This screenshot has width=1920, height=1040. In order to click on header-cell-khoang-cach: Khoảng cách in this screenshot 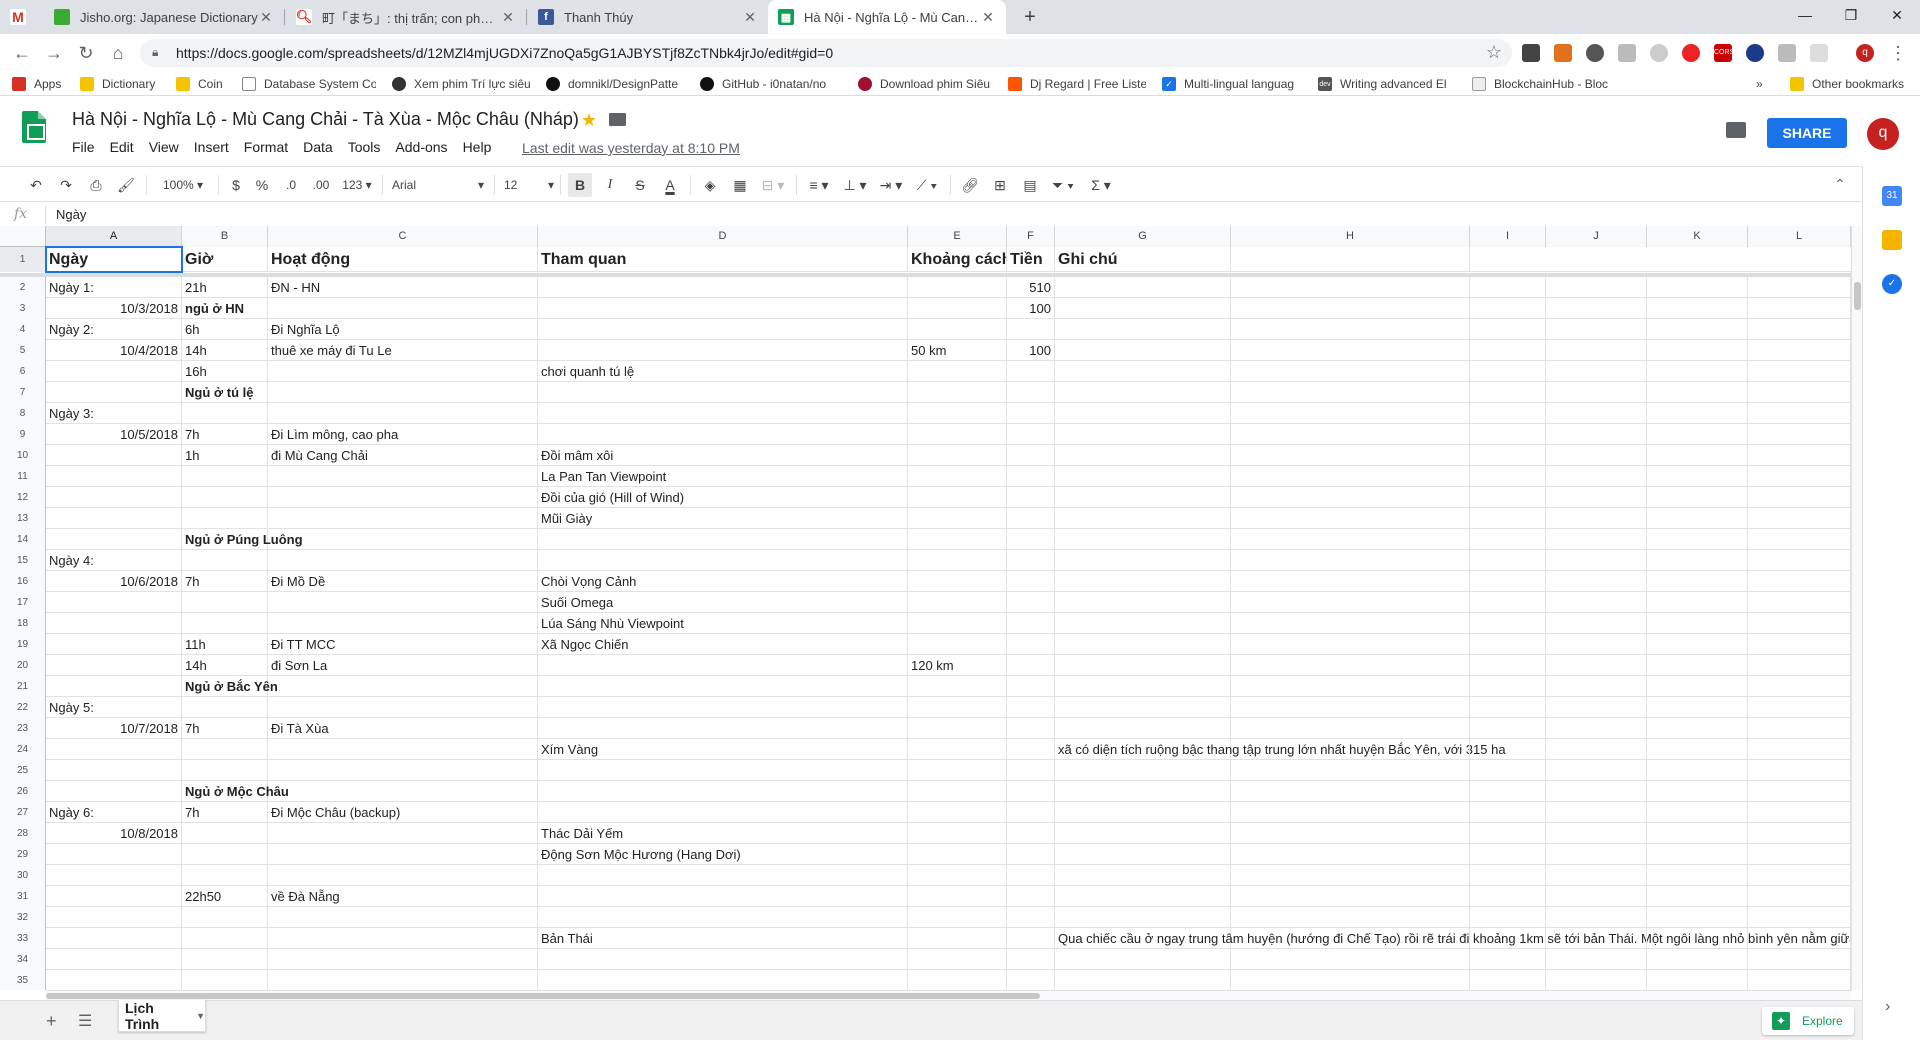, I will do `click(957, 259)`.